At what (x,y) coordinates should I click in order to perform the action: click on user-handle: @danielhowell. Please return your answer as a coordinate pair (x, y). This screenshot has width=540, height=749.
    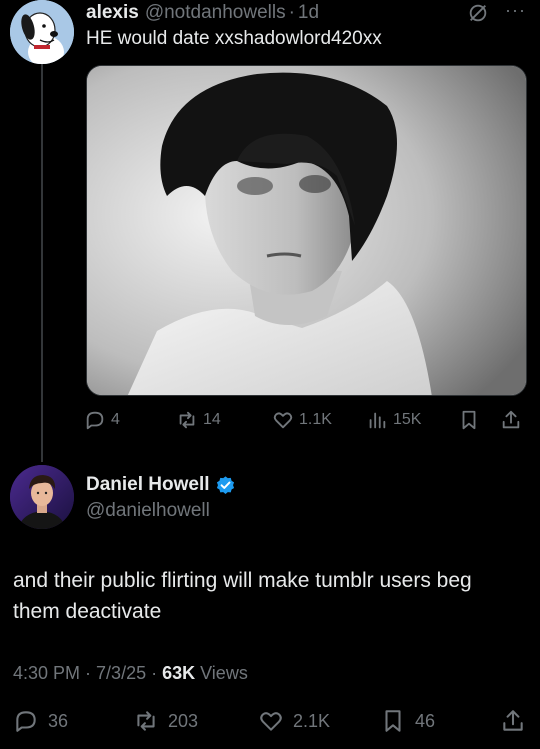
    Looking at the image, I should click on (148, 511).